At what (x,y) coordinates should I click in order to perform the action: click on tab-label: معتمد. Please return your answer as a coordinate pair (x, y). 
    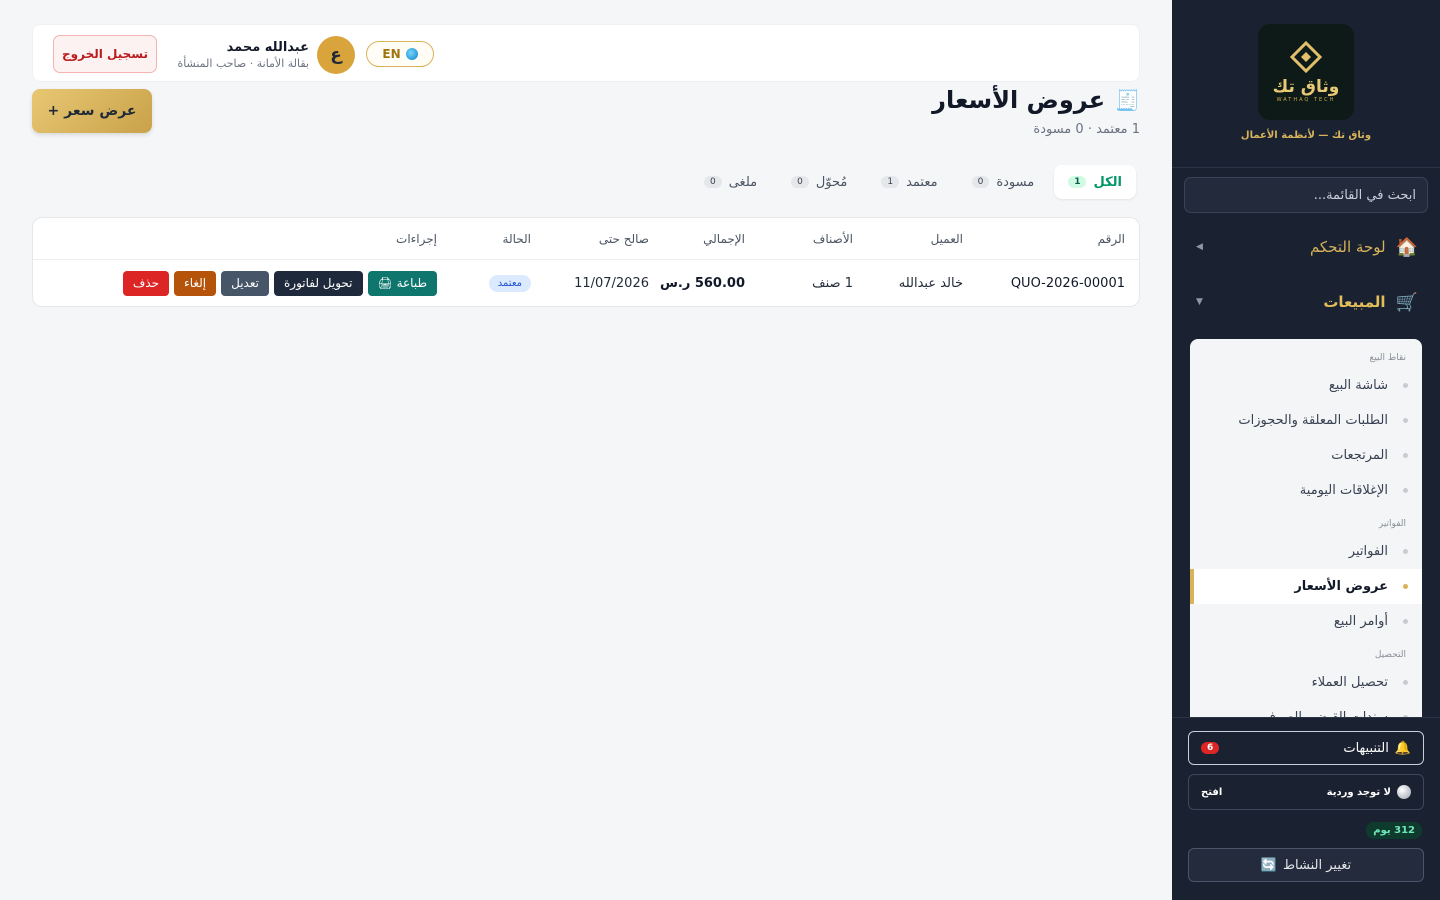
    Looking at the image, I should click on (922, 182).